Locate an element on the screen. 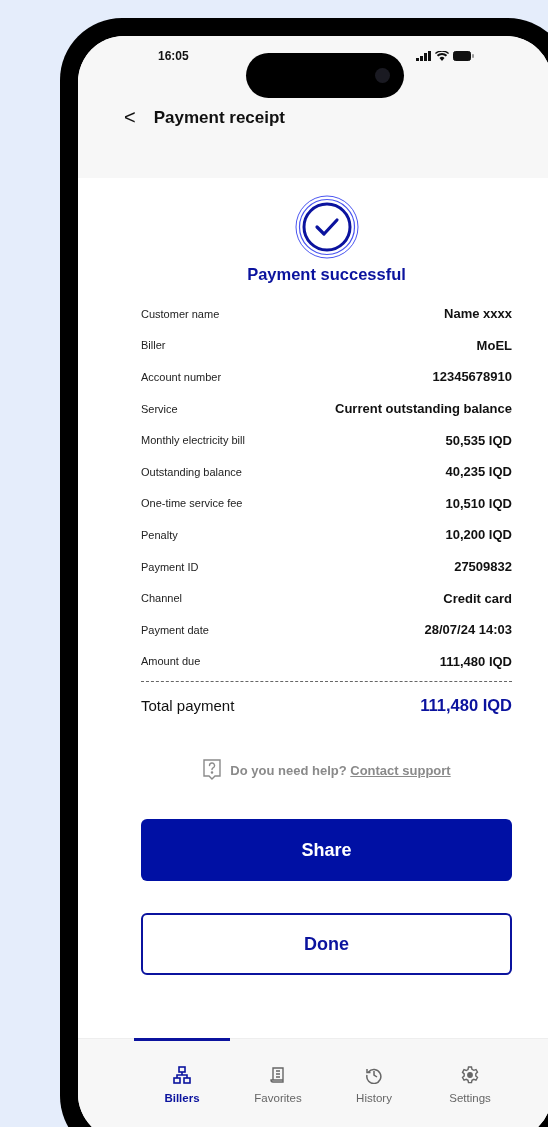  detail-label: Penalty is located at coordinates (159, 534).